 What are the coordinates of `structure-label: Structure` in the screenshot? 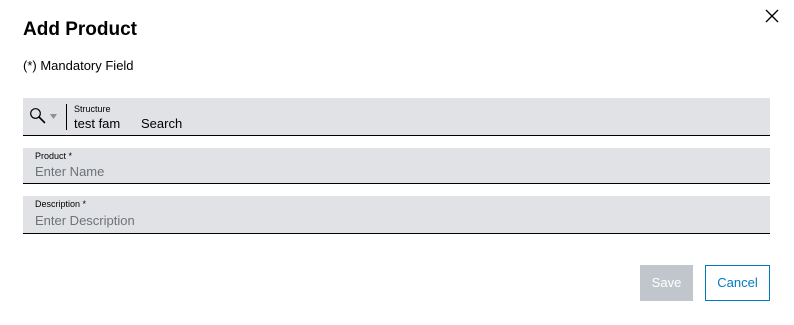 It's located at (92, 109).